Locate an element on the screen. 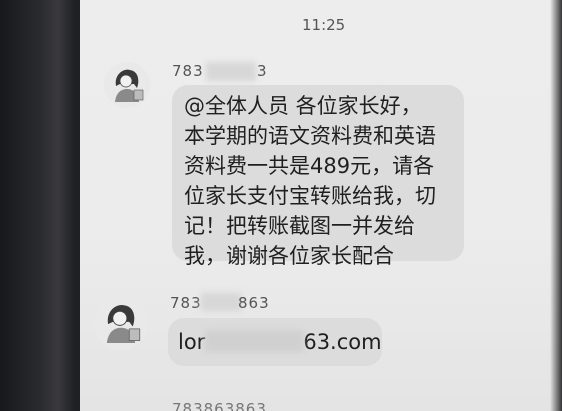 This screenshot has width=562, height=411. message-line: 记！把转账截图一并发给 is located at coordinates (299, 226).